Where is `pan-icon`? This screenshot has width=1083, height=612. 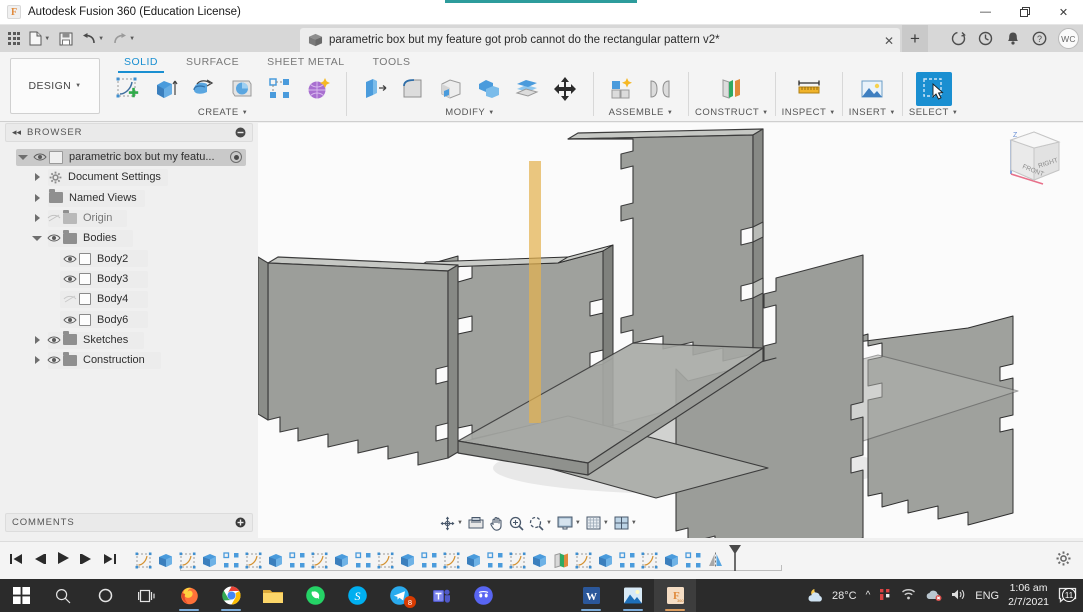
pan-icon is located at coordinates (496, 523).